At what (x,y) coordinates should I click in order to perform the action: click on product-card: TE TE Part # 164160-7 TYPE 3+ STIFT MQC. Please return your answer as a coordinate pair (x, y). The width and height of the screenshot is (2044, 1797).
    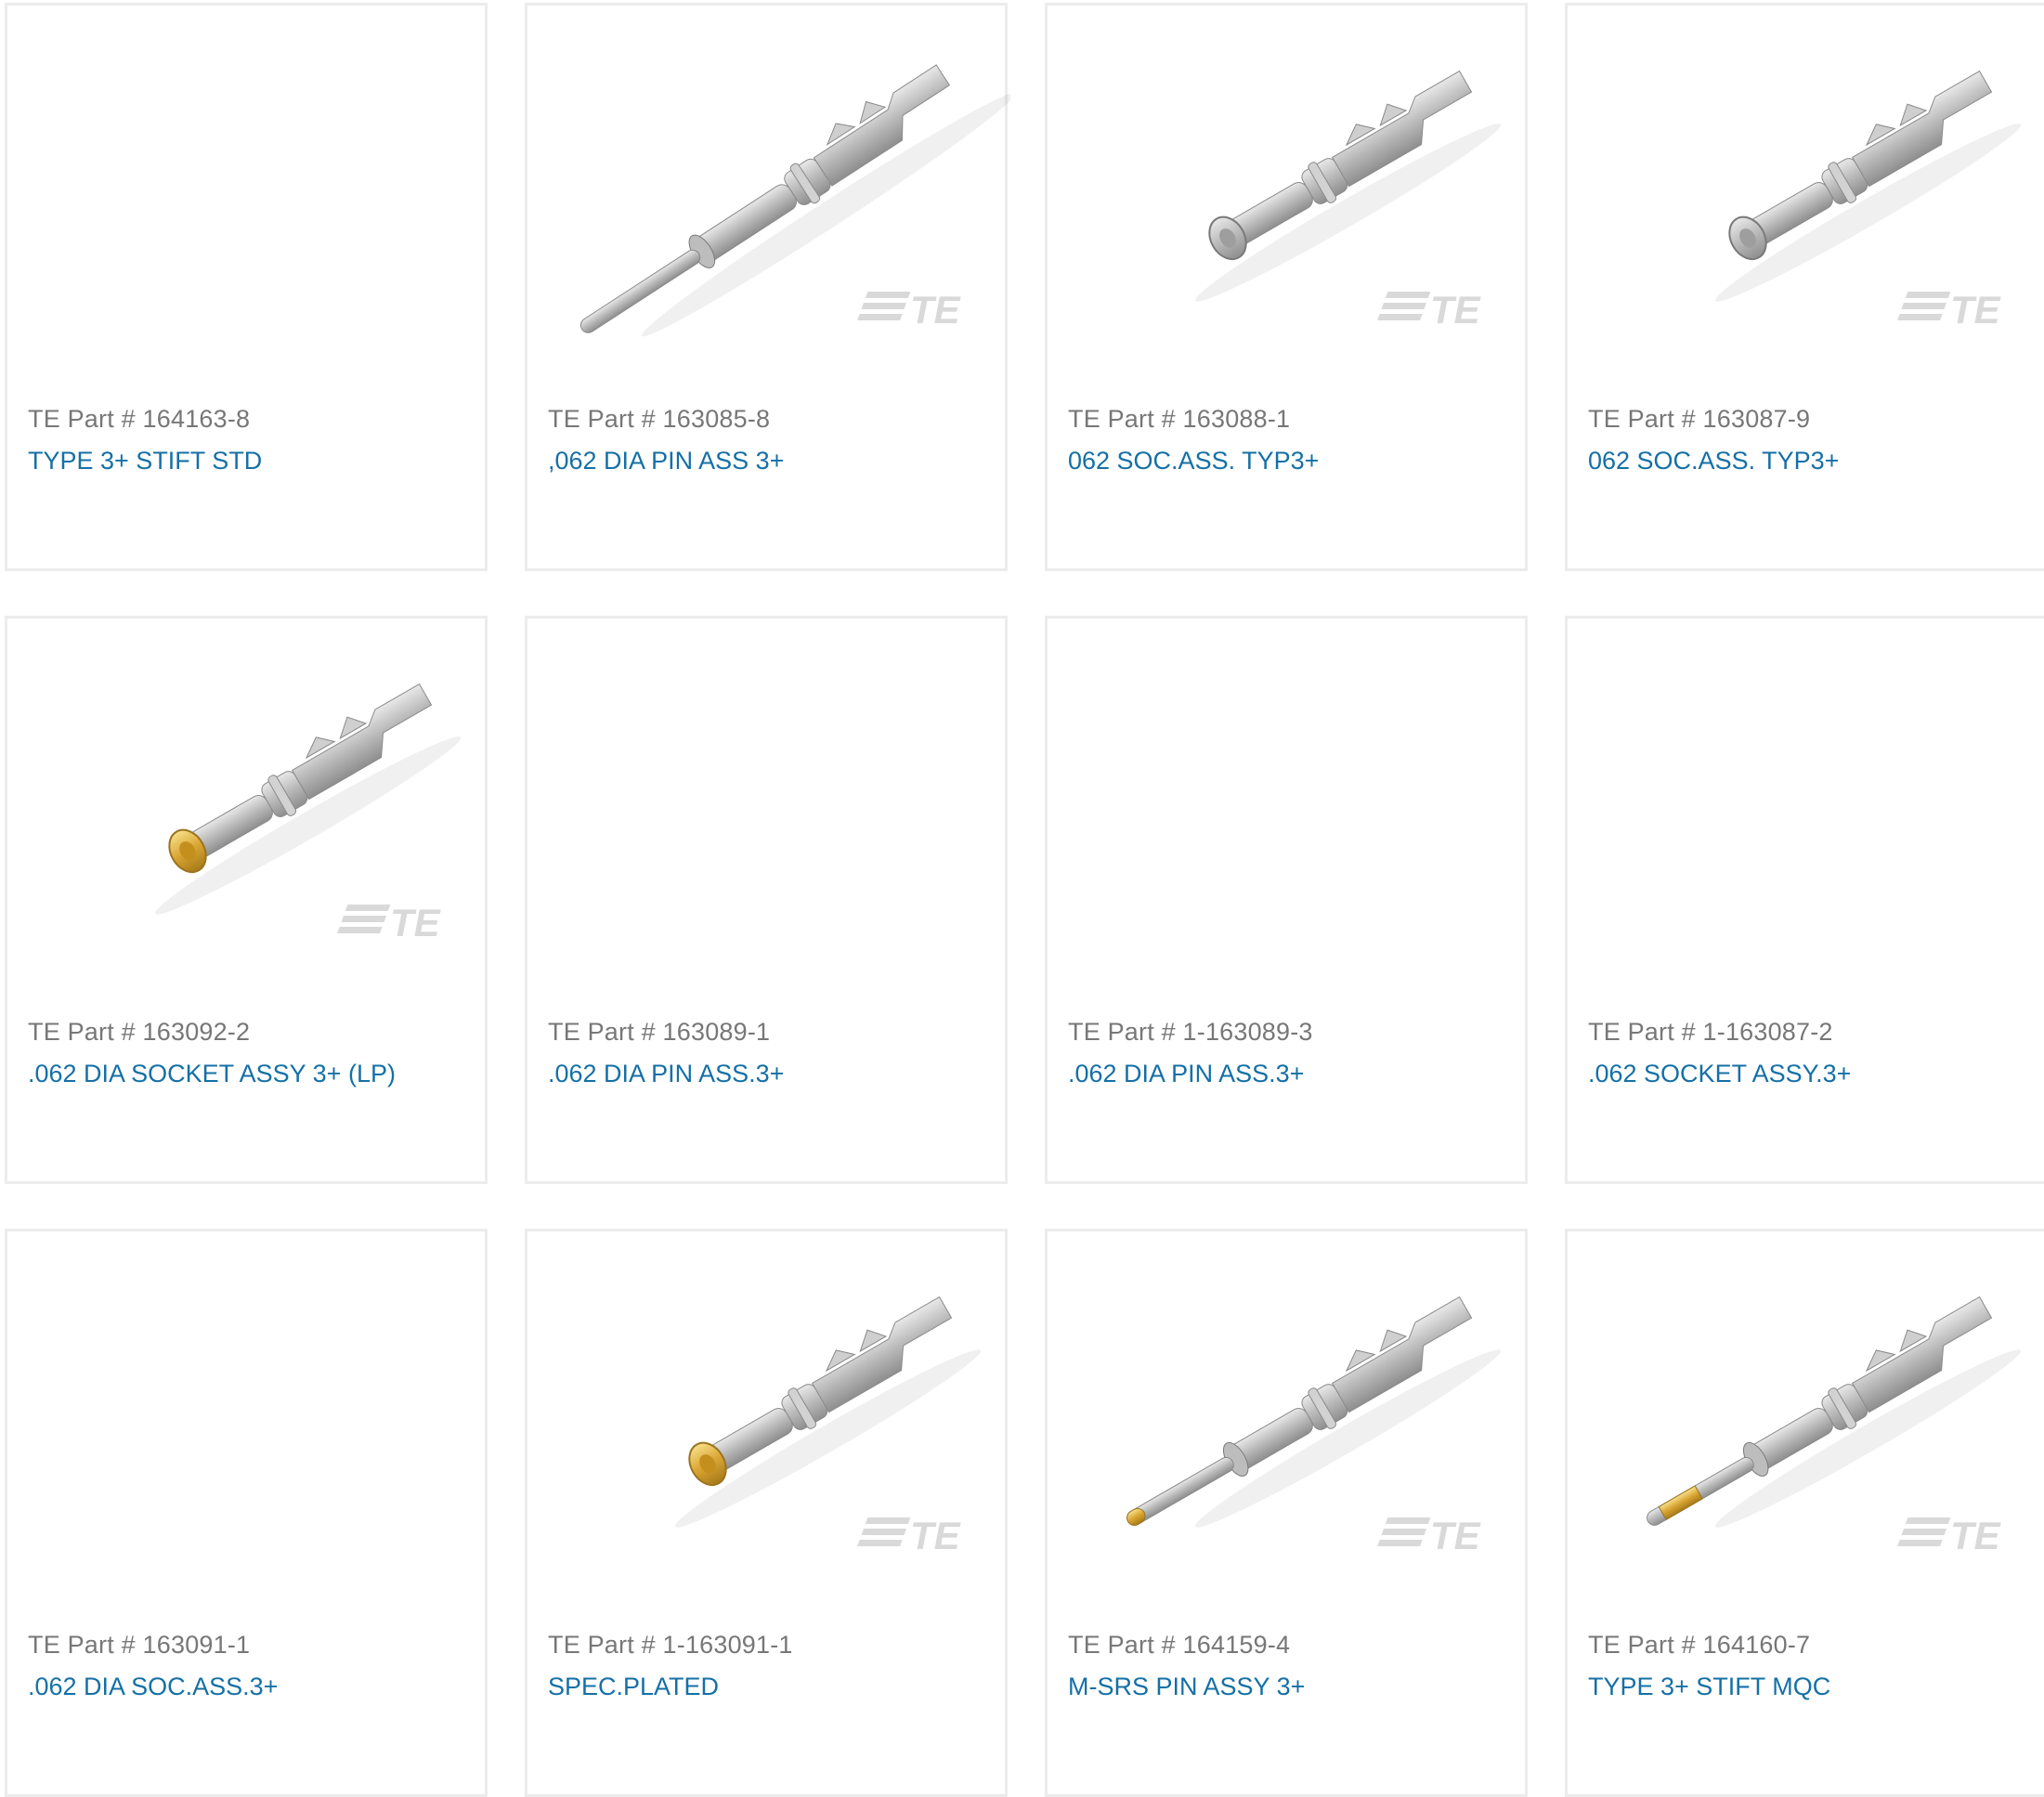
    Looking at the image, I should click on (1804, 1513).